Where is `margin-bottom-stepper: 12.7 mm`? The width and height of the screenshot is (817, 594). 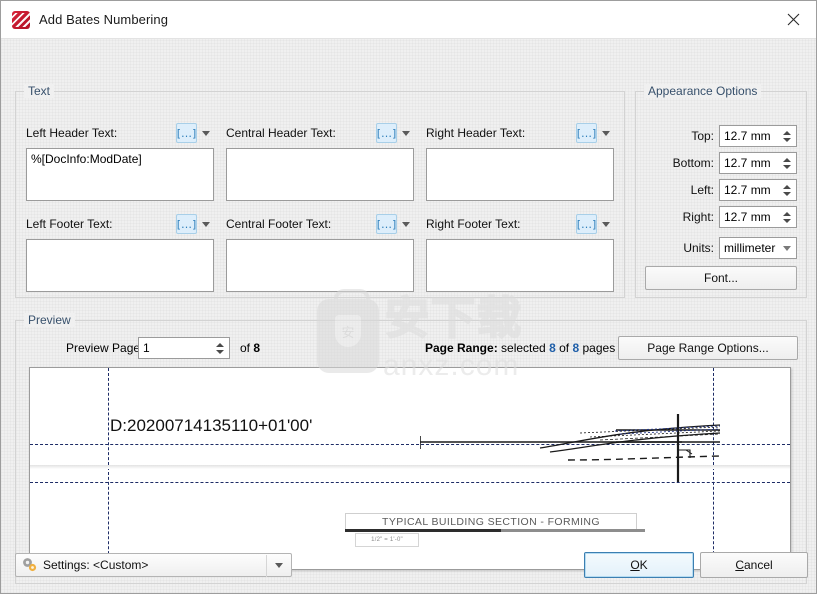
margin-bottom-stepper: 12.7 mm is located at coordinates (758, 163).